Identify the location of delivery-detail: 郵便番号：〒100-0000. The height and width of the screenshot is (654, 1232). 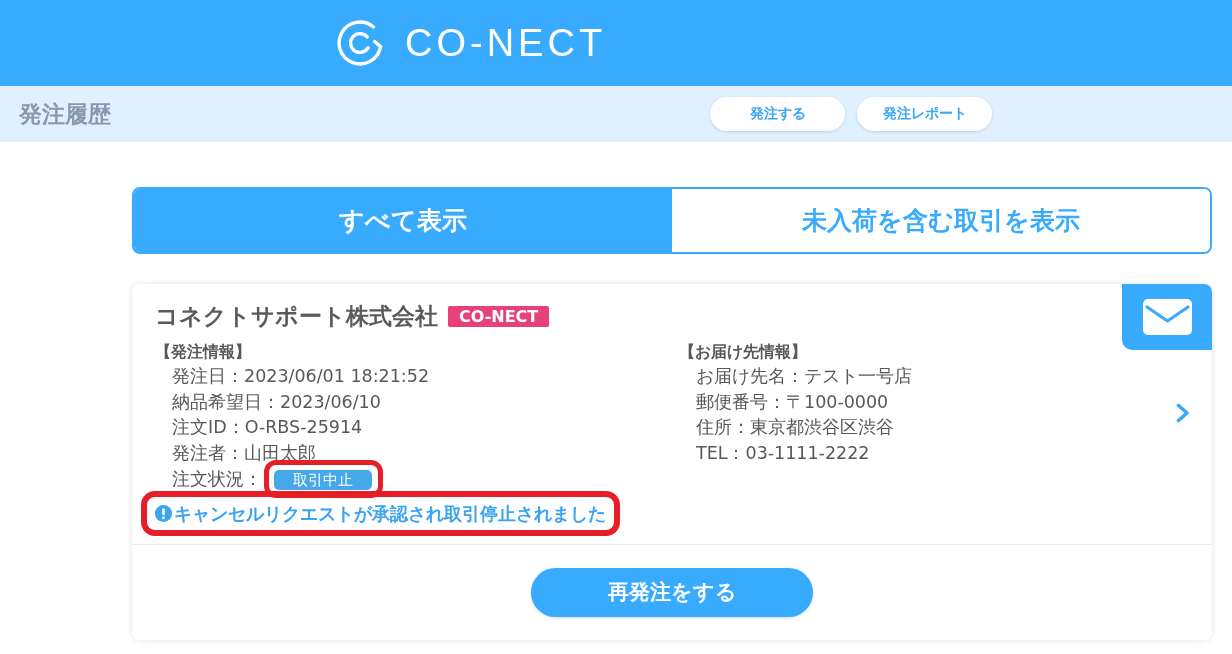
(793, 402).